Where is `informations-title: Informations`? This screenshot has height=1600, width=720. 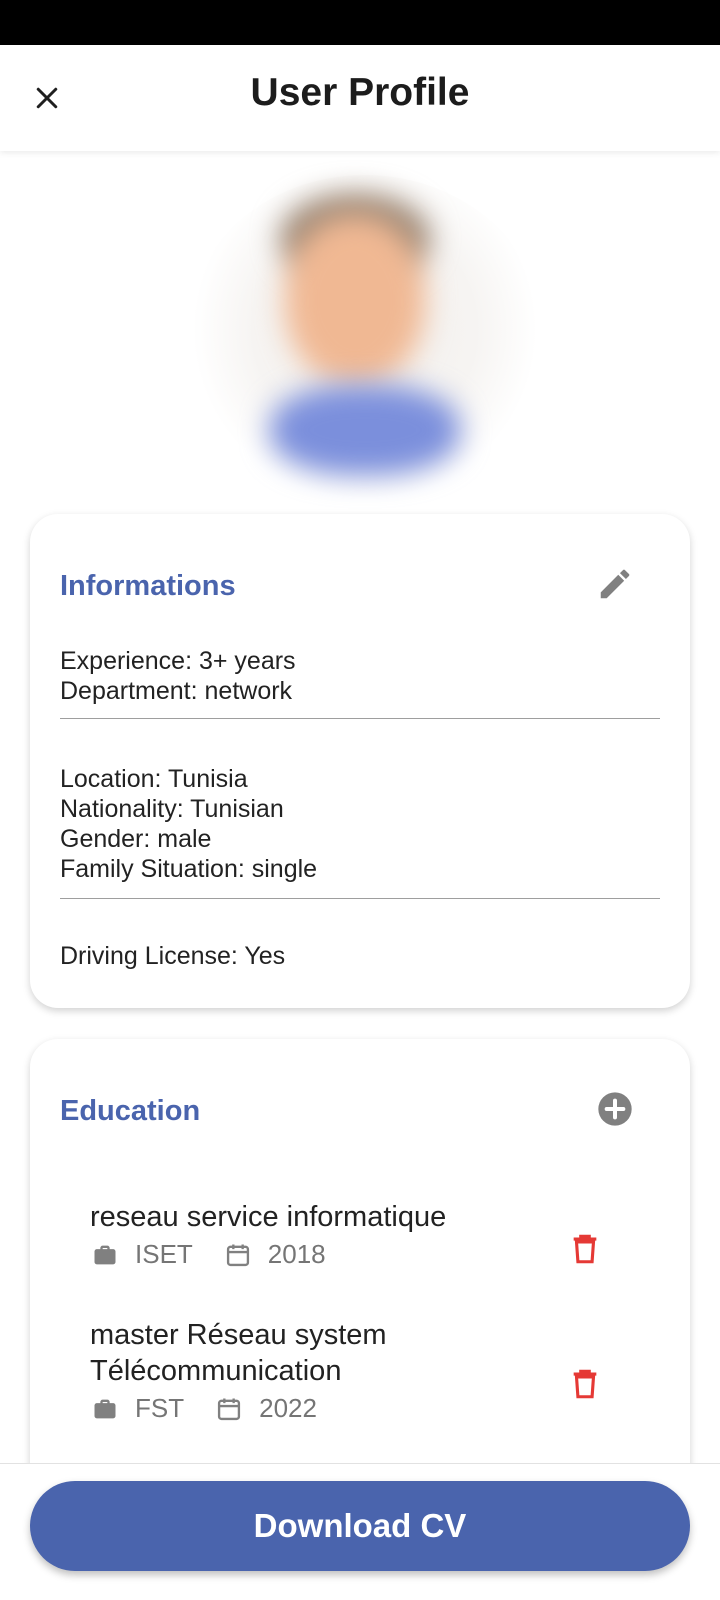
informations-title: Informations is located at coordinates (148, 586).